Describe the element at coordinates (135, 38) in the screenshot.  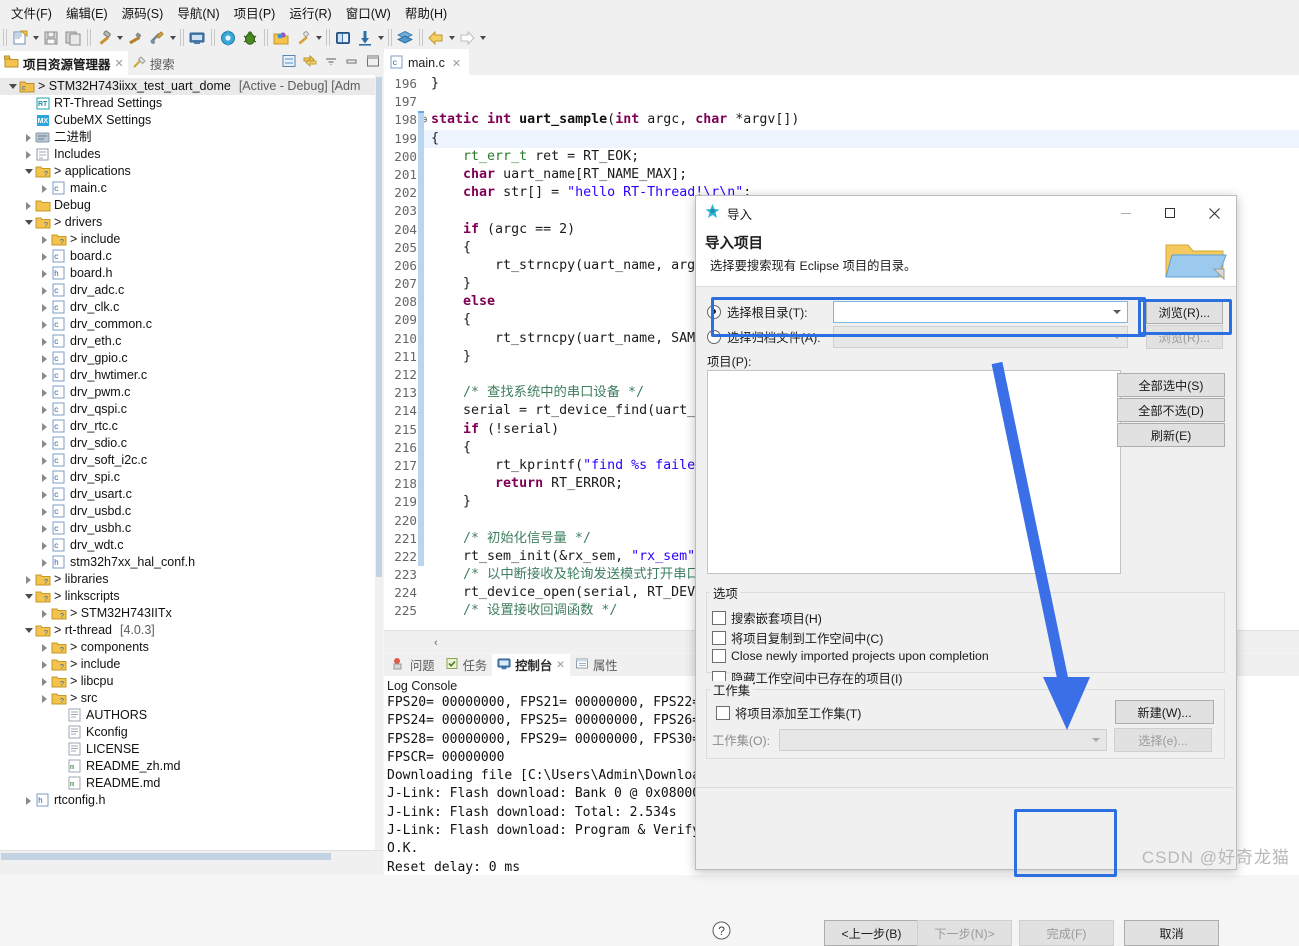
I see `build-last-icon` at that location.